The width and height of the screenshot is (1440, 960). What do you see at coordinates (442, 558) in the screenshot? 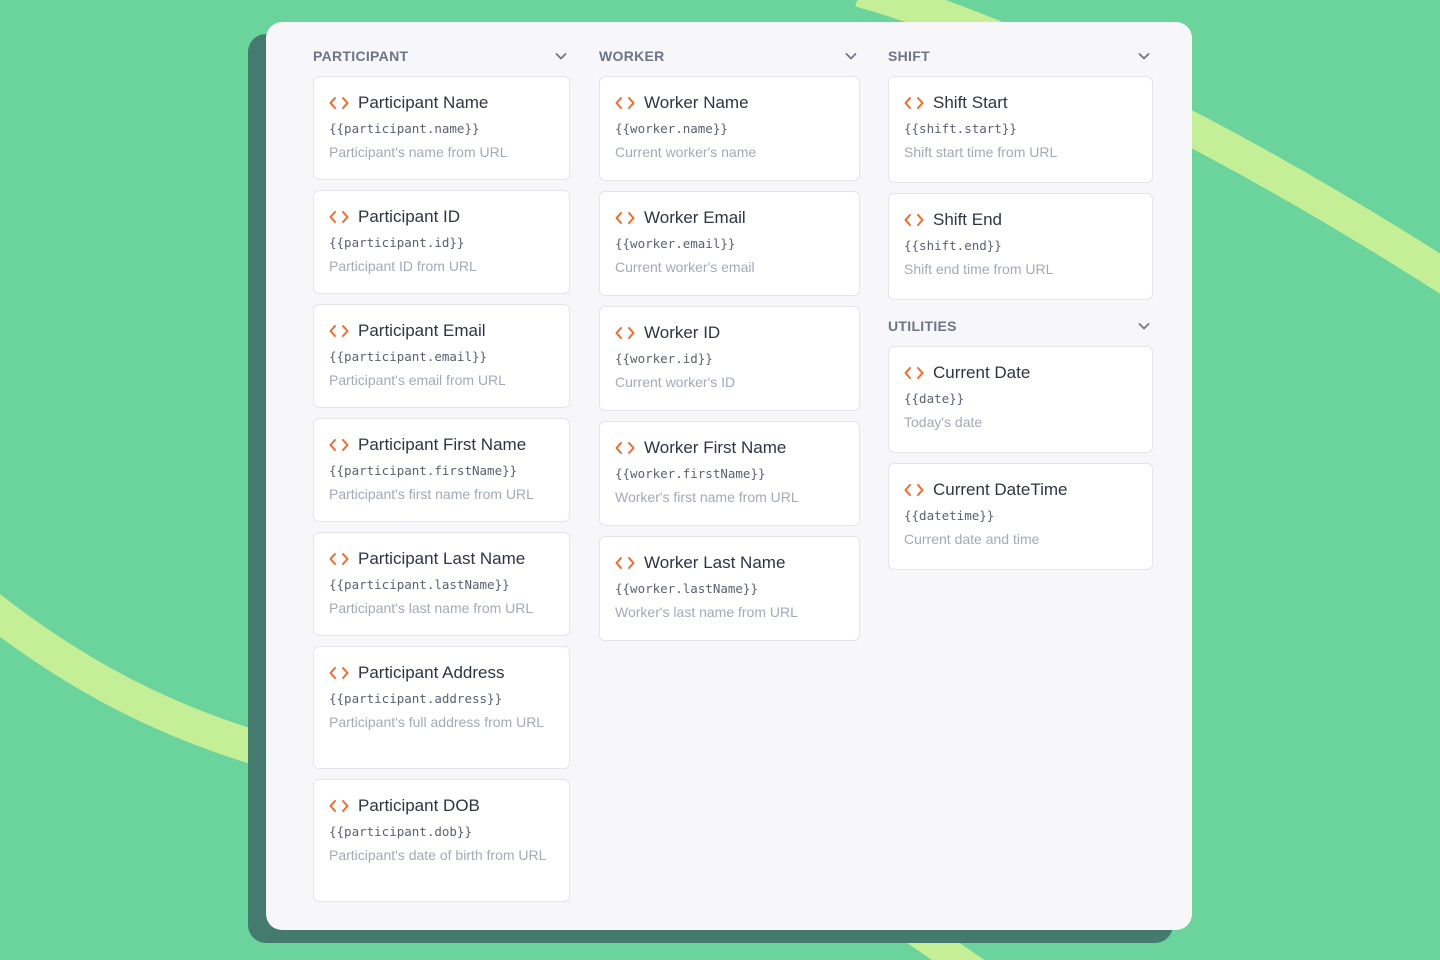
I see `variable-name: Participant Last Name` at bounding box center [442, 558].